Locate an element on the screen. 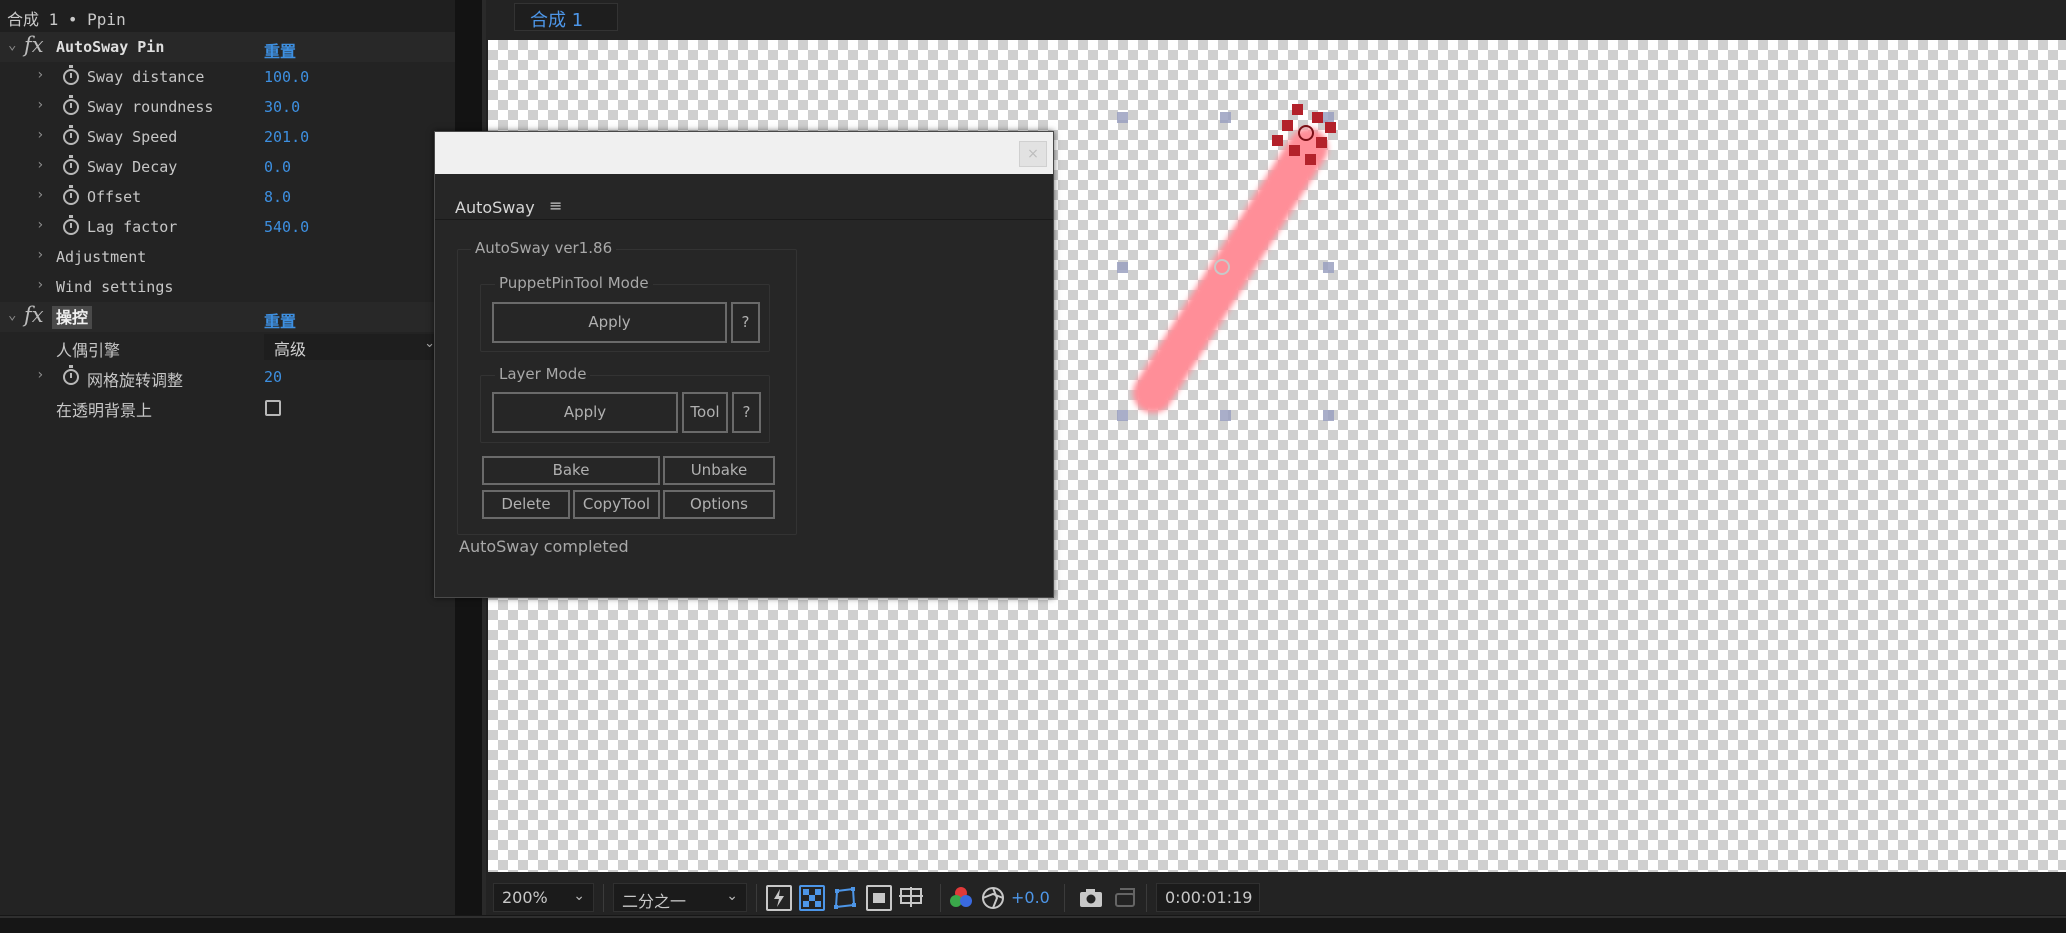 Image resolution: width=2066 pixels, height=933 pixels. footer-divider is located at coordinates (1033, 917).